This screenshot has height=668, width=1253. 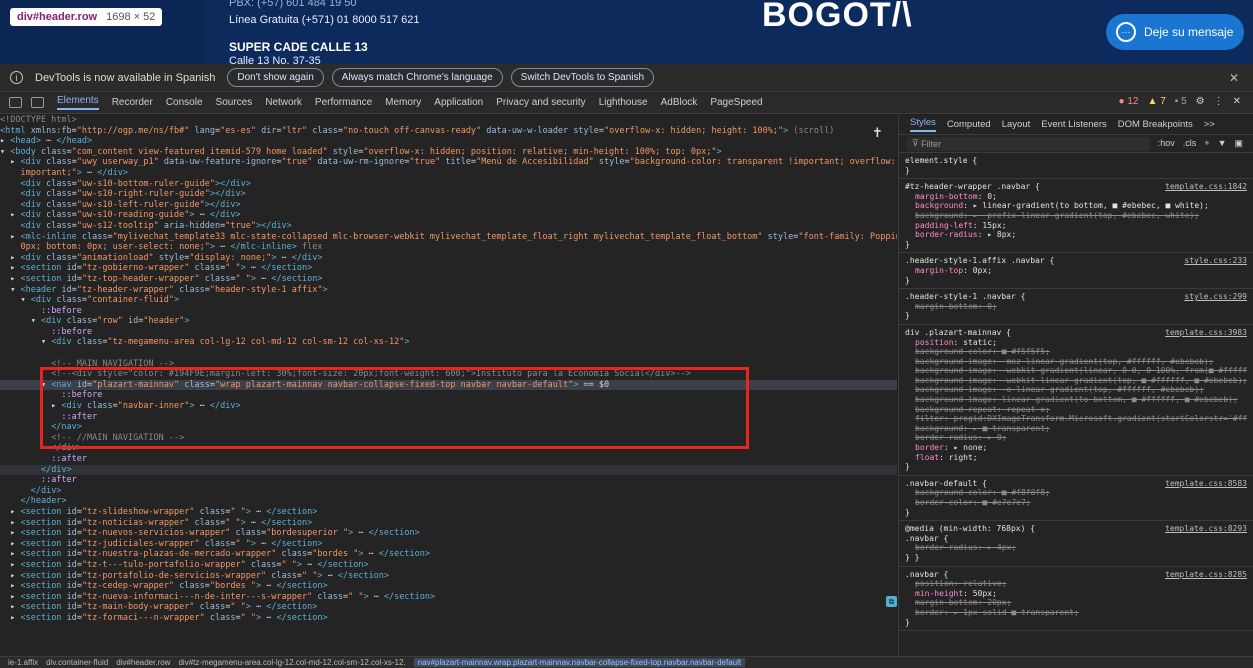 I want to click on style-declaration: border-radius: ▸ 4px;, so click(x=1076, y=548).